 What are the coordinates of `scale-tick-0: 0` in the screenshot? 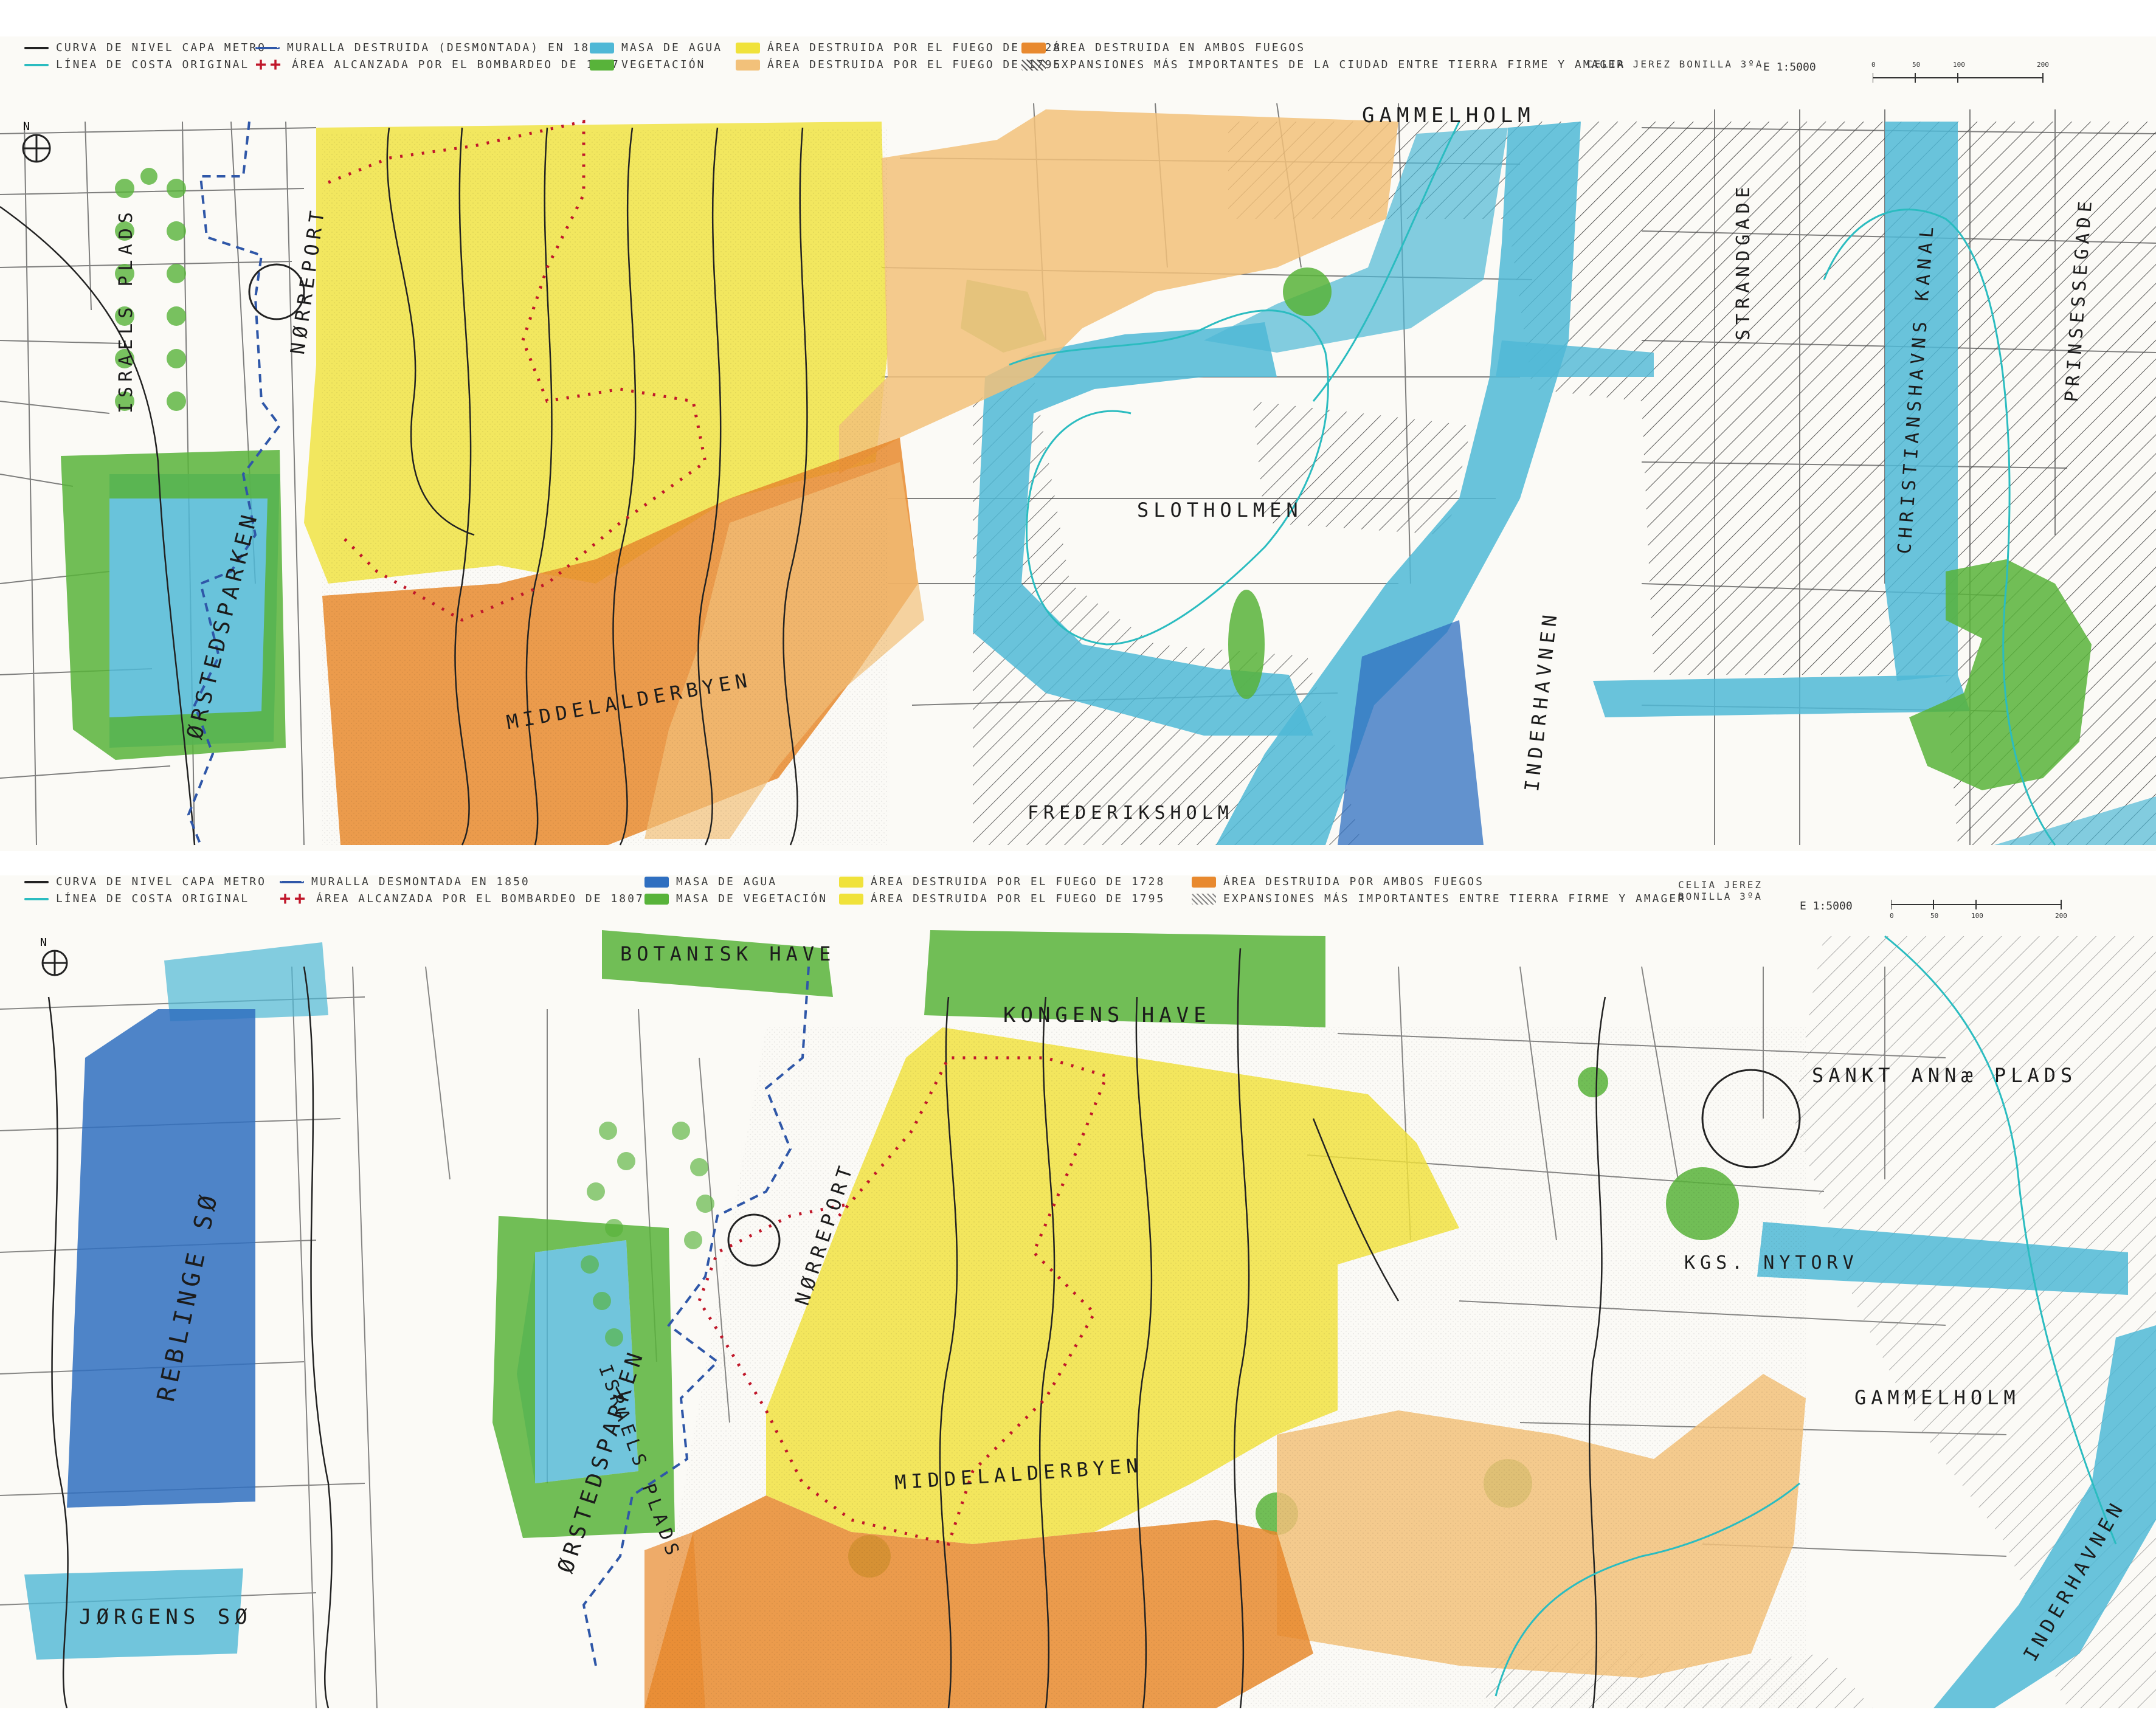 It's located at (1874, 65).